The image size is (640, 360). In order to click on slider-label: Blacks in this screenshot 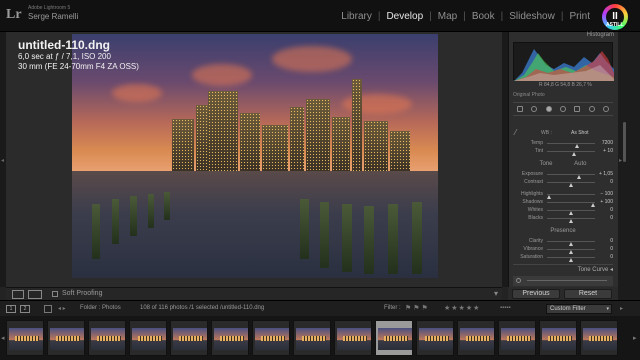, I will do `click(535, 218)`.